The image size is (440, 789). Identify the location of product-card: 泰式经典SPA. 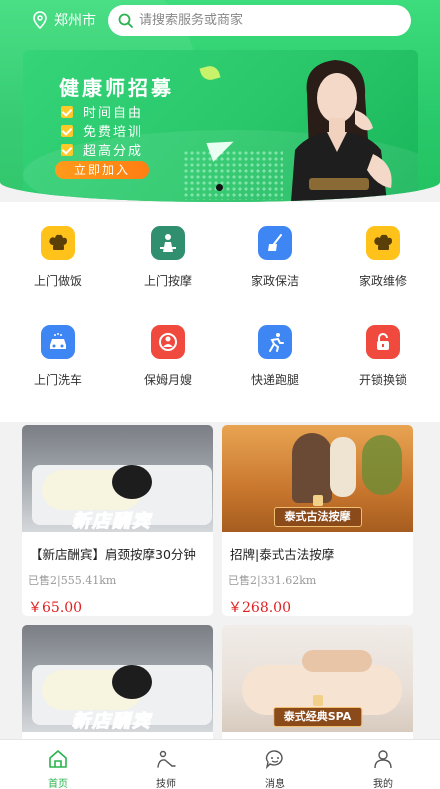
(317, 682).